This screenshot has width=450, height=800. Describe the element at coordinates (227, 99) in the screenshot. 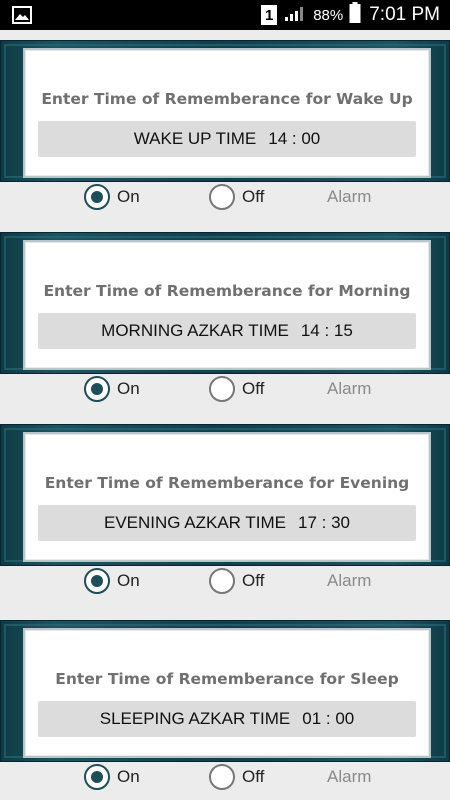

I see `card-title: Enter Time of Rememberance for Wake Up` at that location.